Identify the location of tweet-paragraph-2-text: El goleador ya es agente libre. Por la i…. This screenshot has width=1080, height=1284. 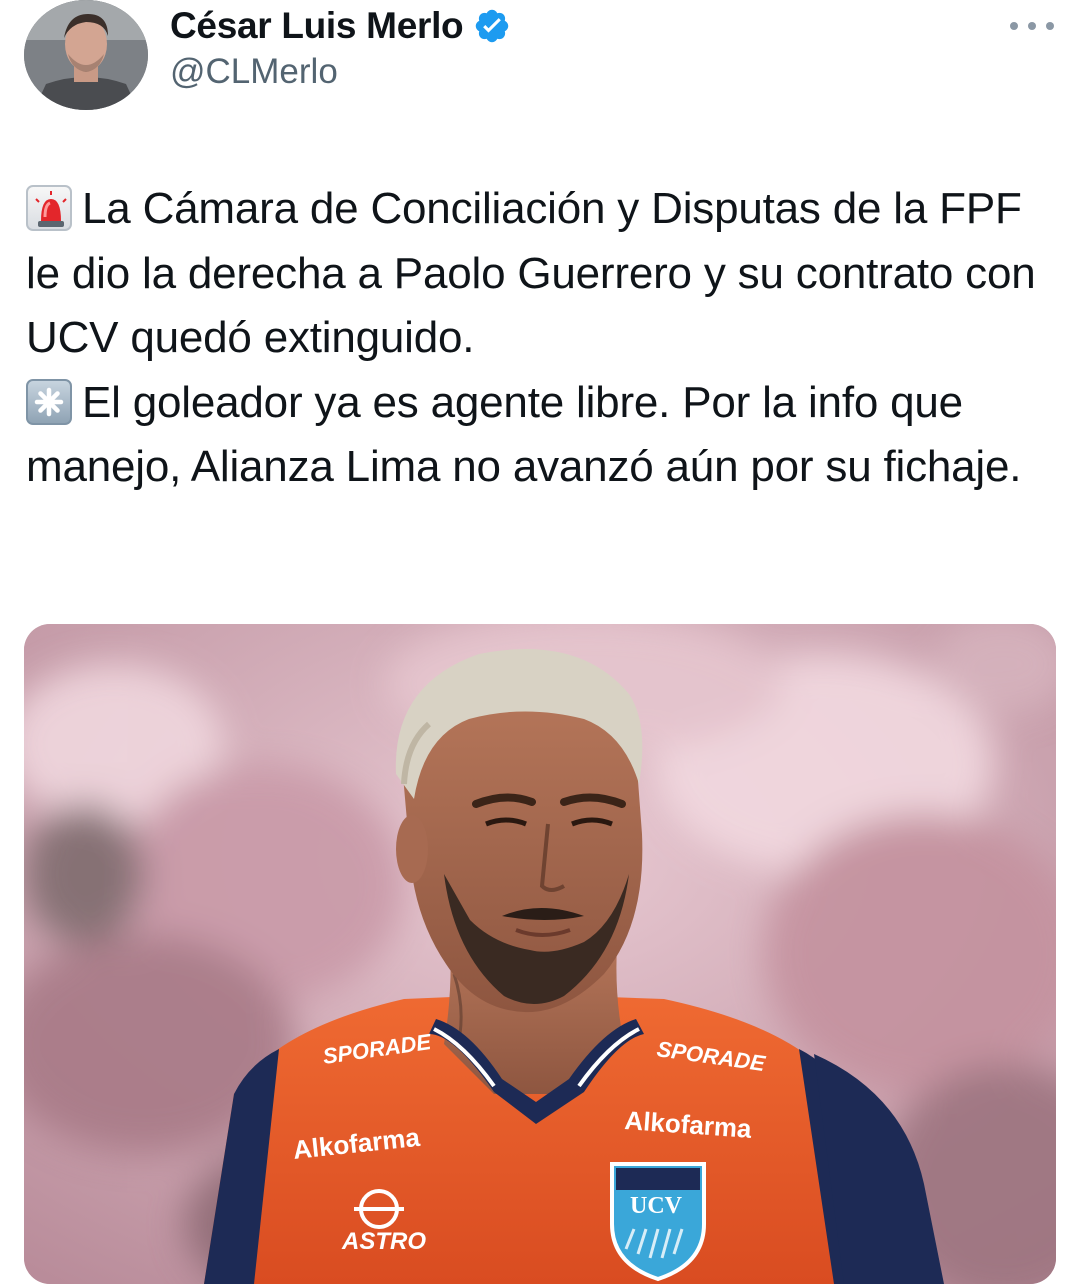
(524, 434).